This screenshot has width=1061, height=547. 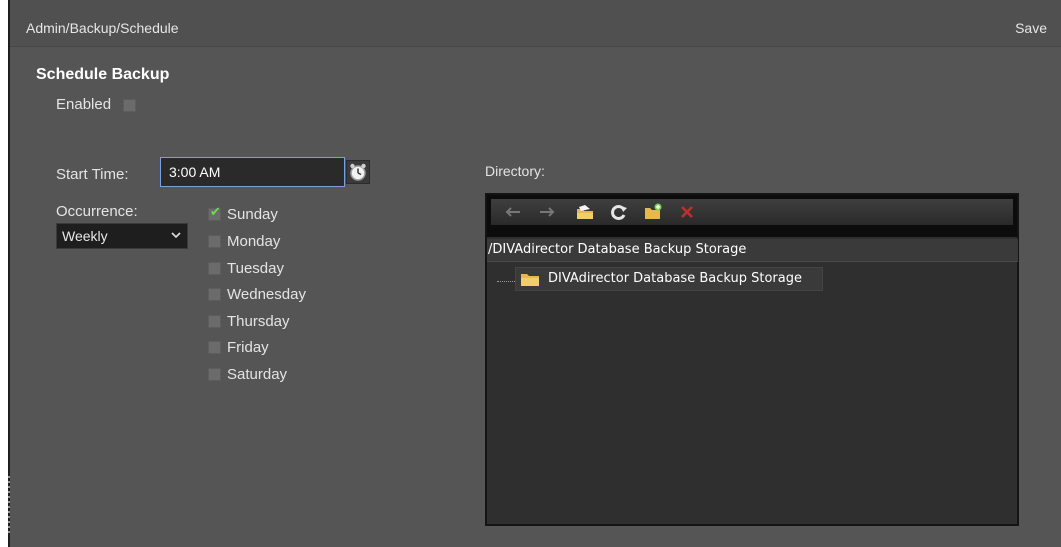 What do you see at coordinates (687, 212) in the screenshot?
I see `delete-icon` at bounding box center [687, 212].